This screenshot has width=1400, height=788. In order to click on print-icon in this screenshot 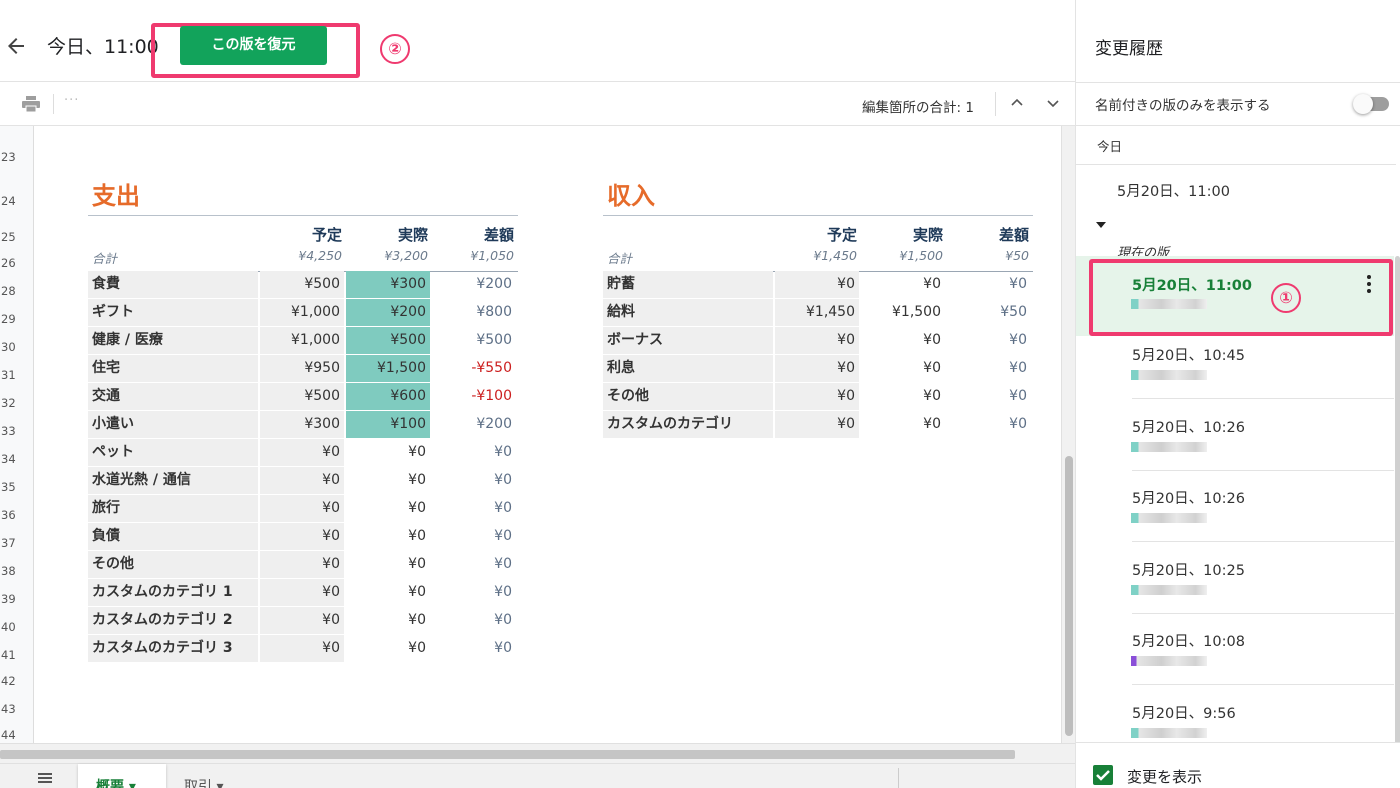, I will do `click(31, 104)`.